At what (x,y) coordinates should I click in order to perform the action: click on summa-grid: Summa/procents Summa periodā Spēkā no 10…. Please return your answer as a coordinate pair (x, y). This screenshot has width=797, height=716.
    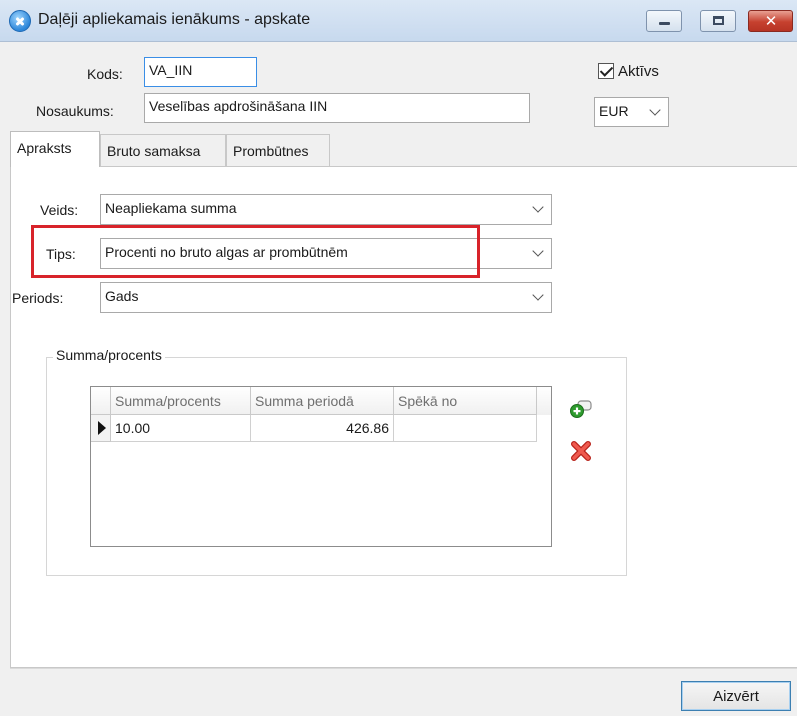
    Looking at the image, I should click on (321, 466).